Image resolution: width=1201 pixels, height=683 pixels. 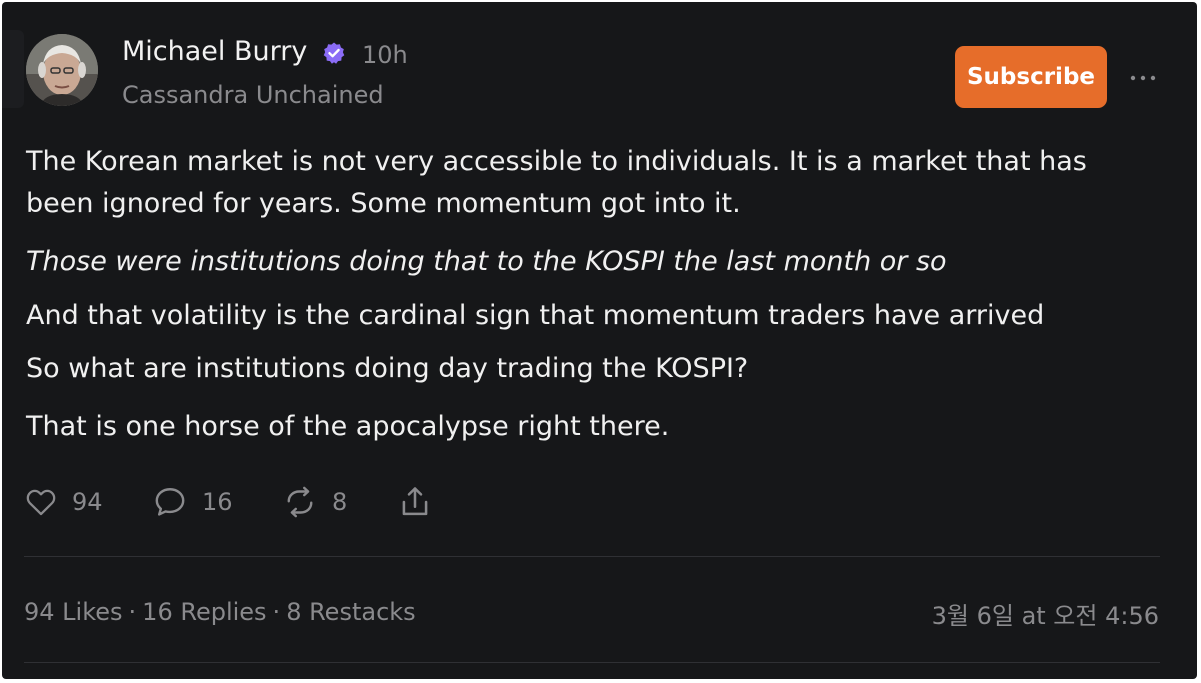 I want to click on share-button, so click(x=415, y=502).